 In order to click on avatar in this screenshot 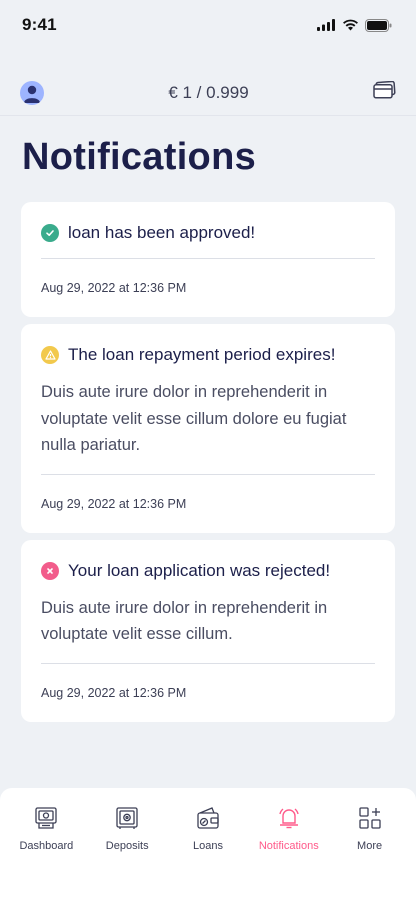, I will do `click(32, 92)`.